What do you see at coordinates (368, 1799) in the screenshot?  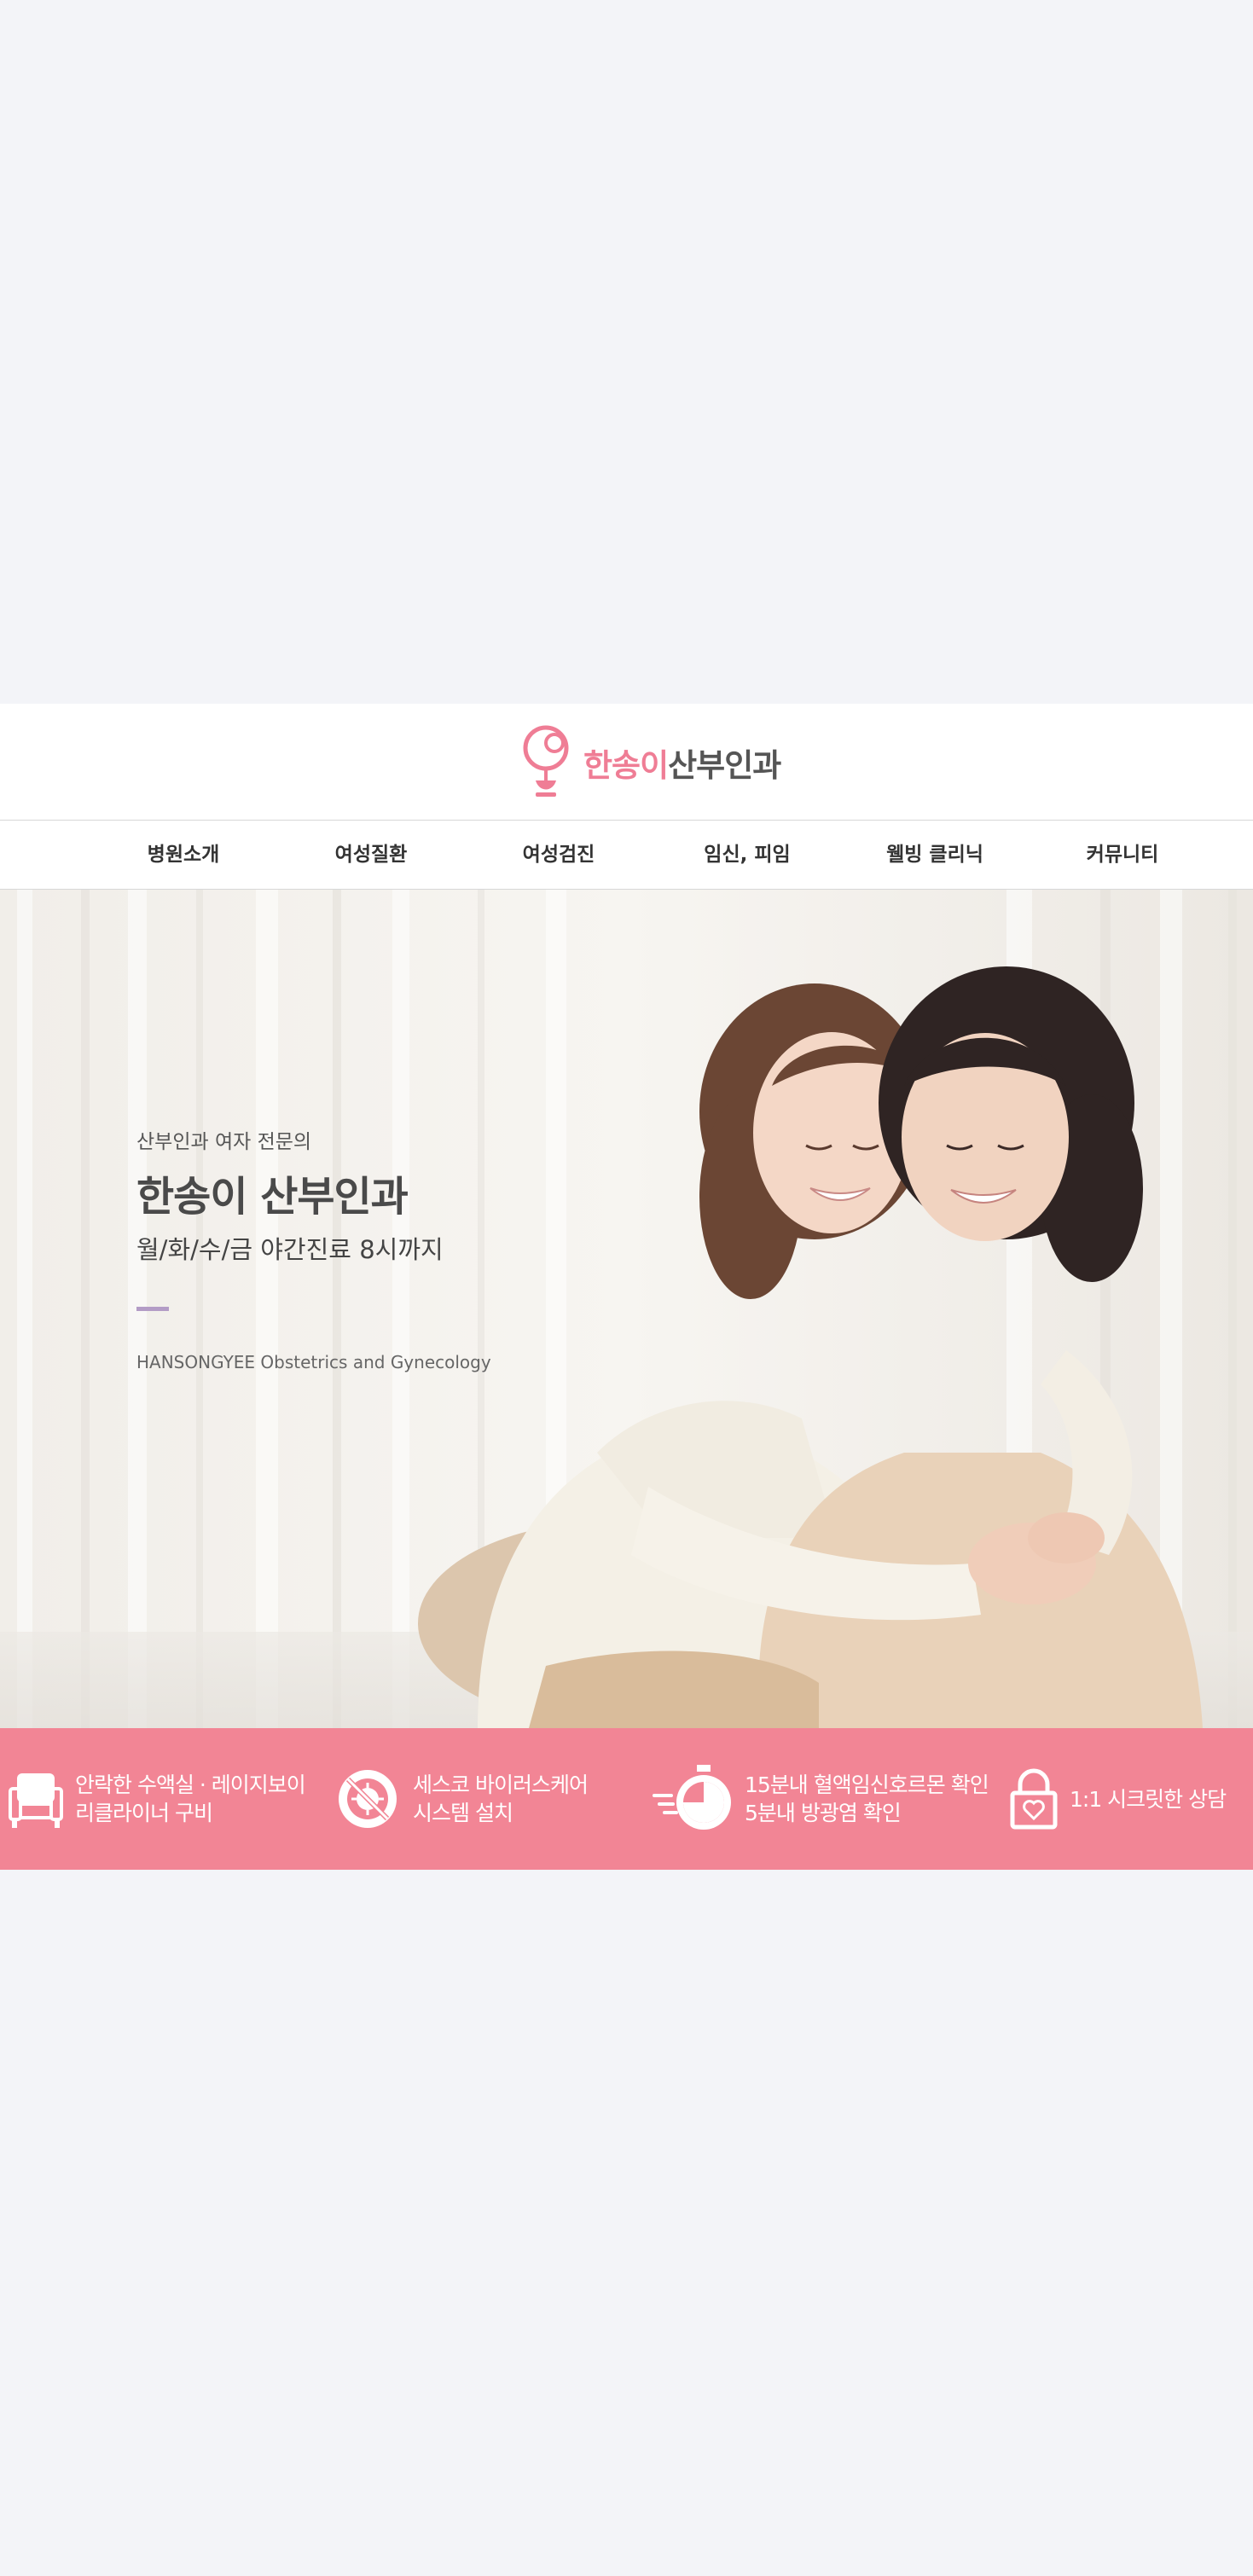 I see `no-virus-icon` at bounding box center [368, 1799].